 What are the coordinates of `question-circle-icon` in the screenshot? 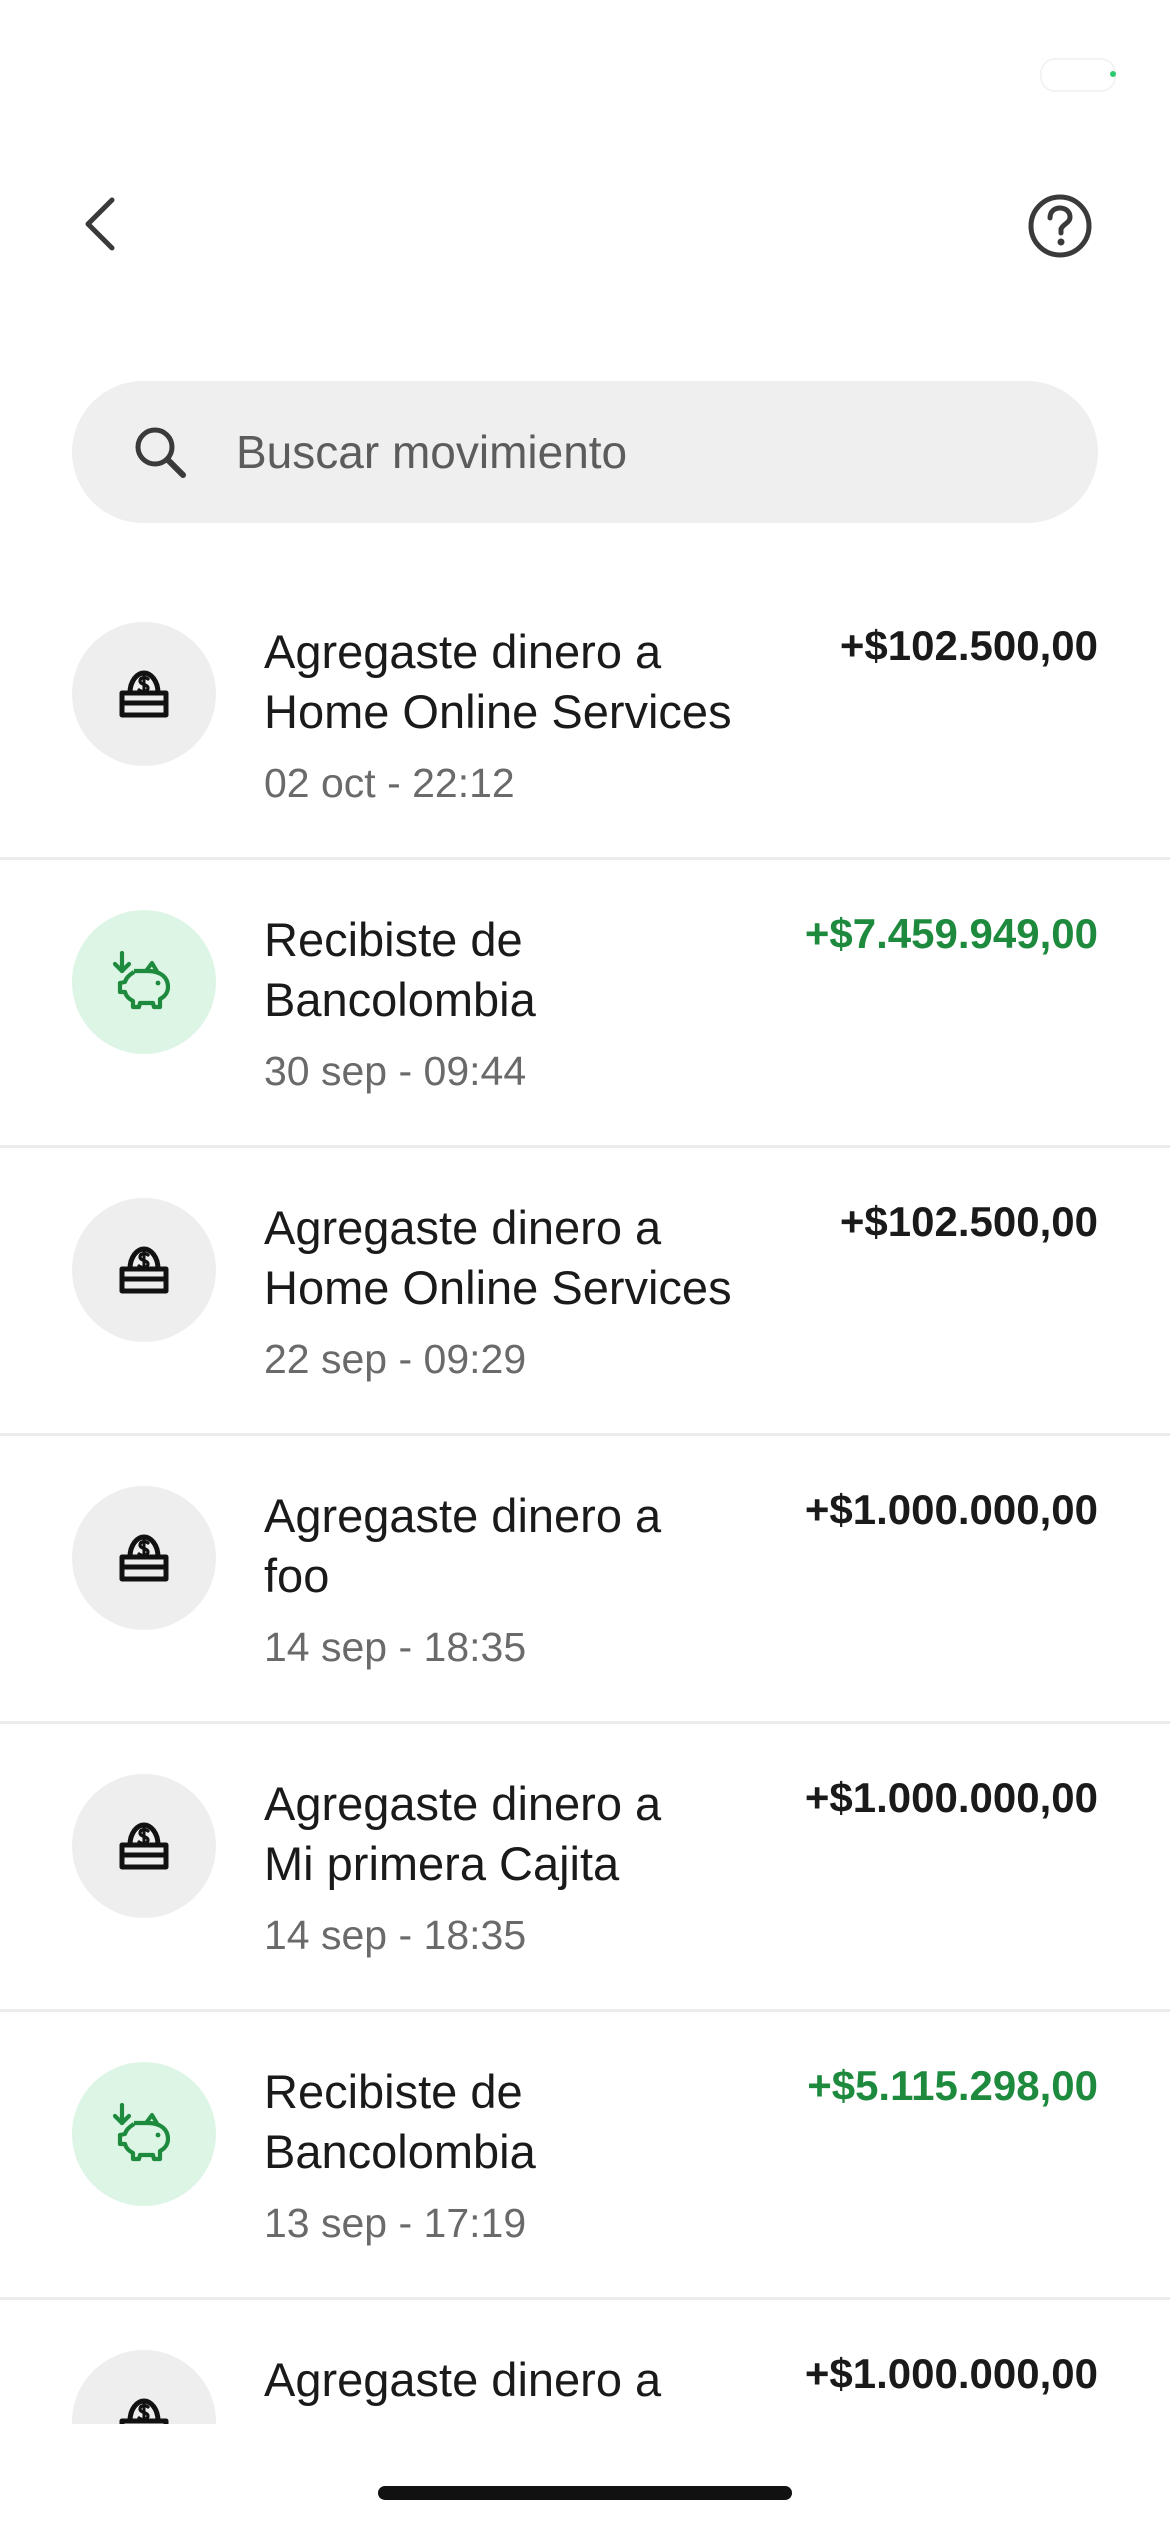 It's located at (1060, 226).